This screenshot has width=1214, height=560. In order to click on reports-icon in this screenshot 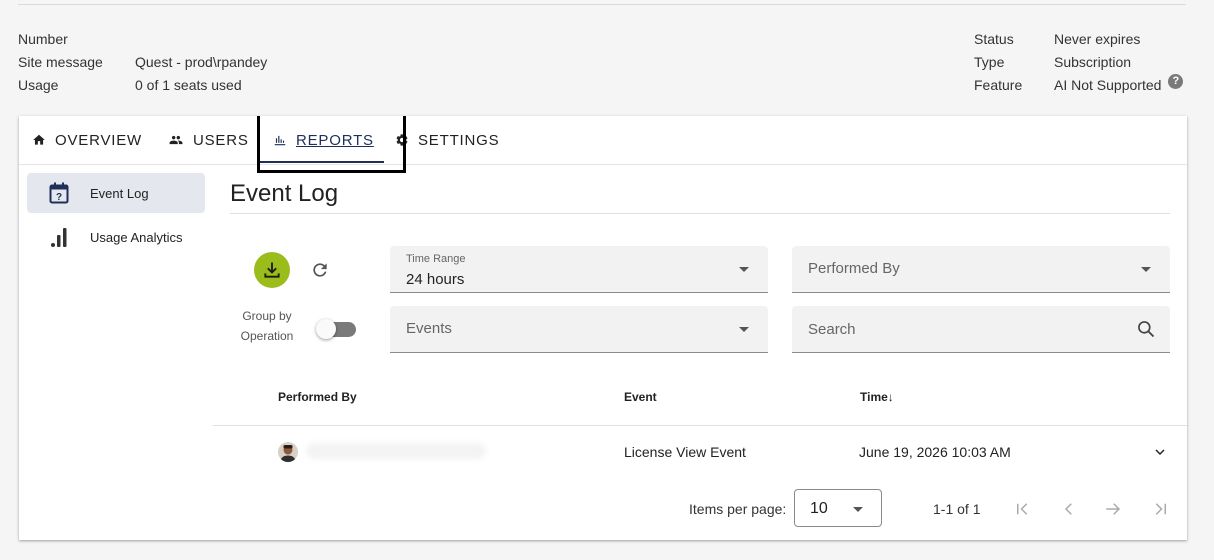, I will do `click(280, 140)`.